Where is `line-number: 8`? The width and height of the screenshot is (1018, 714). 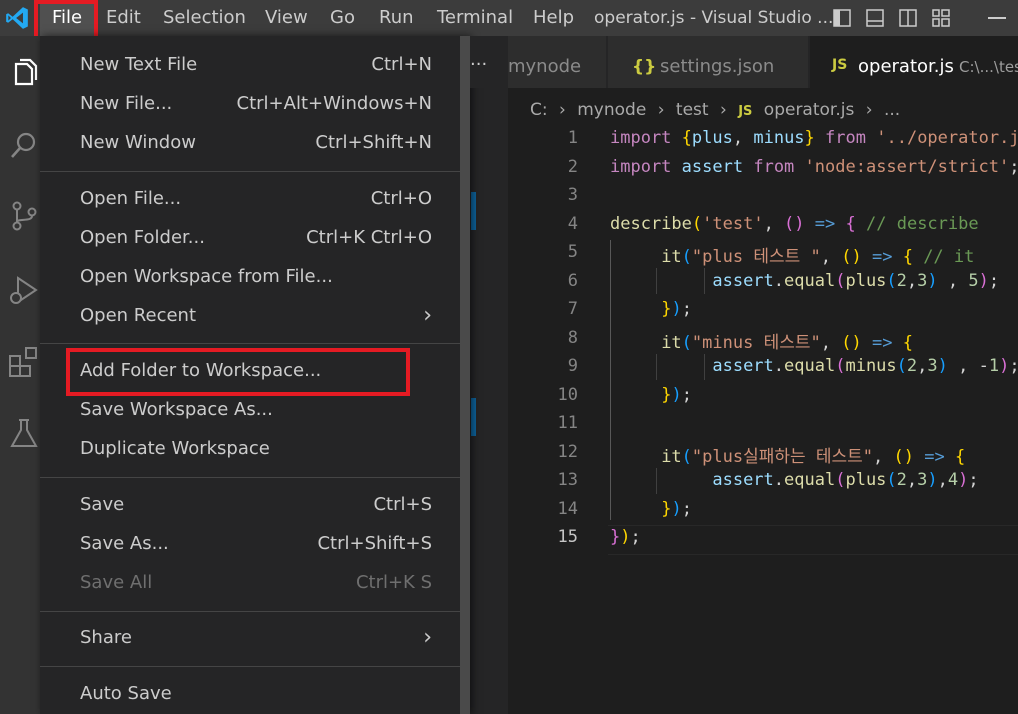 line-number: 8 is located at coordinates (572, 338).